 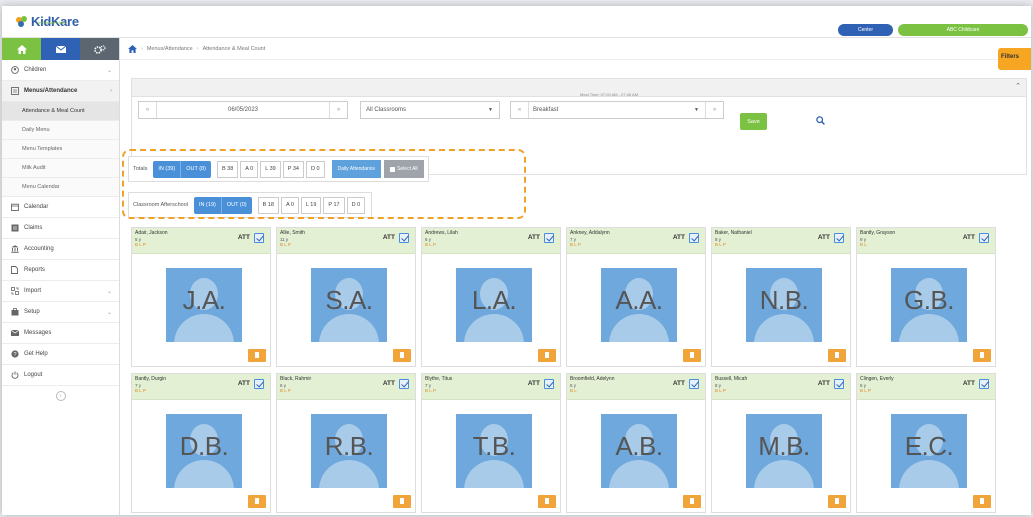 What do you see at coordinates (204, 305) in the screenshot?
I see `avatar: J.A.` at bounding box center [204, 305].